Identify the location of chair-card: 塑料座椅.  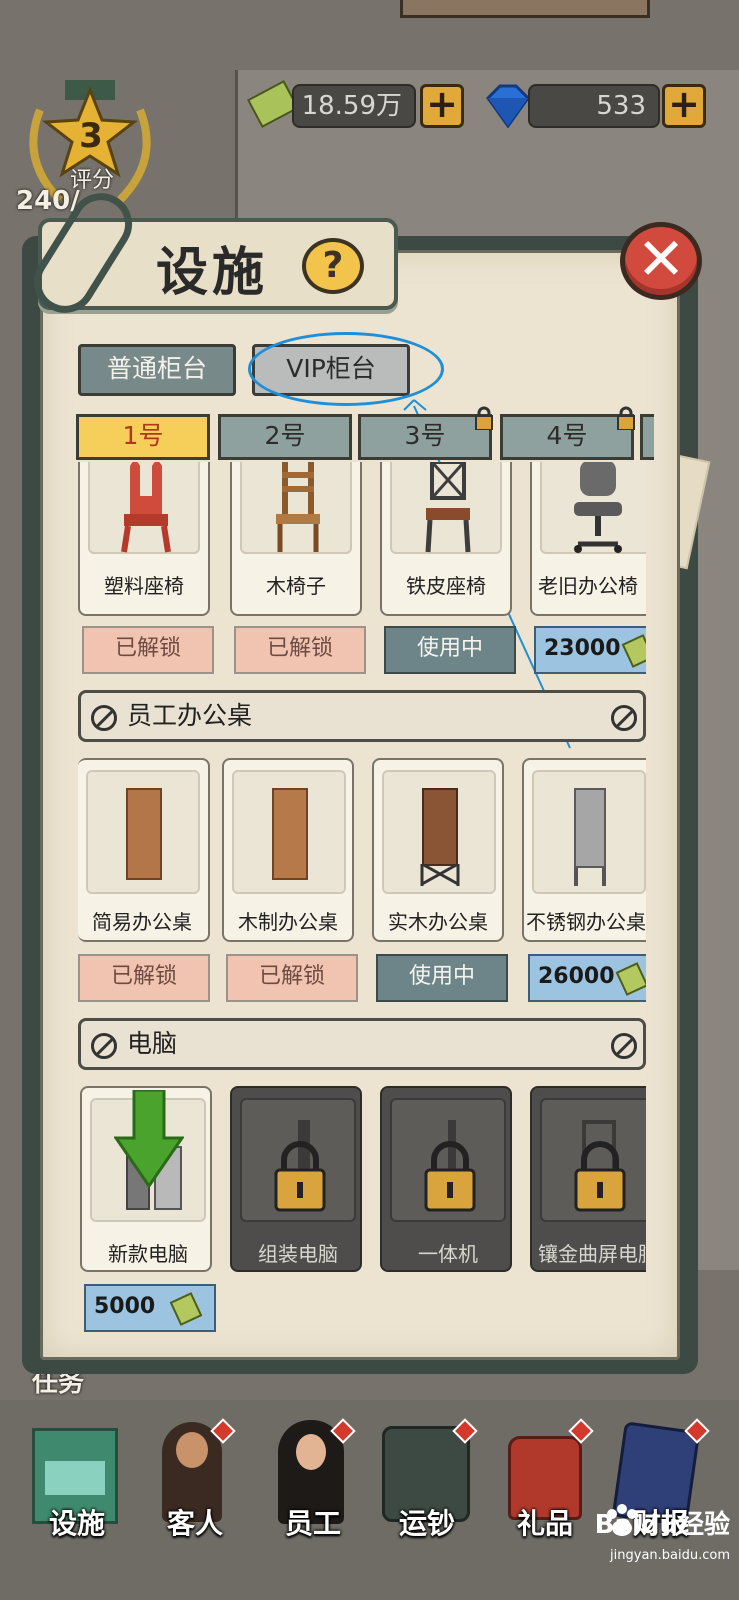
(144, 539).